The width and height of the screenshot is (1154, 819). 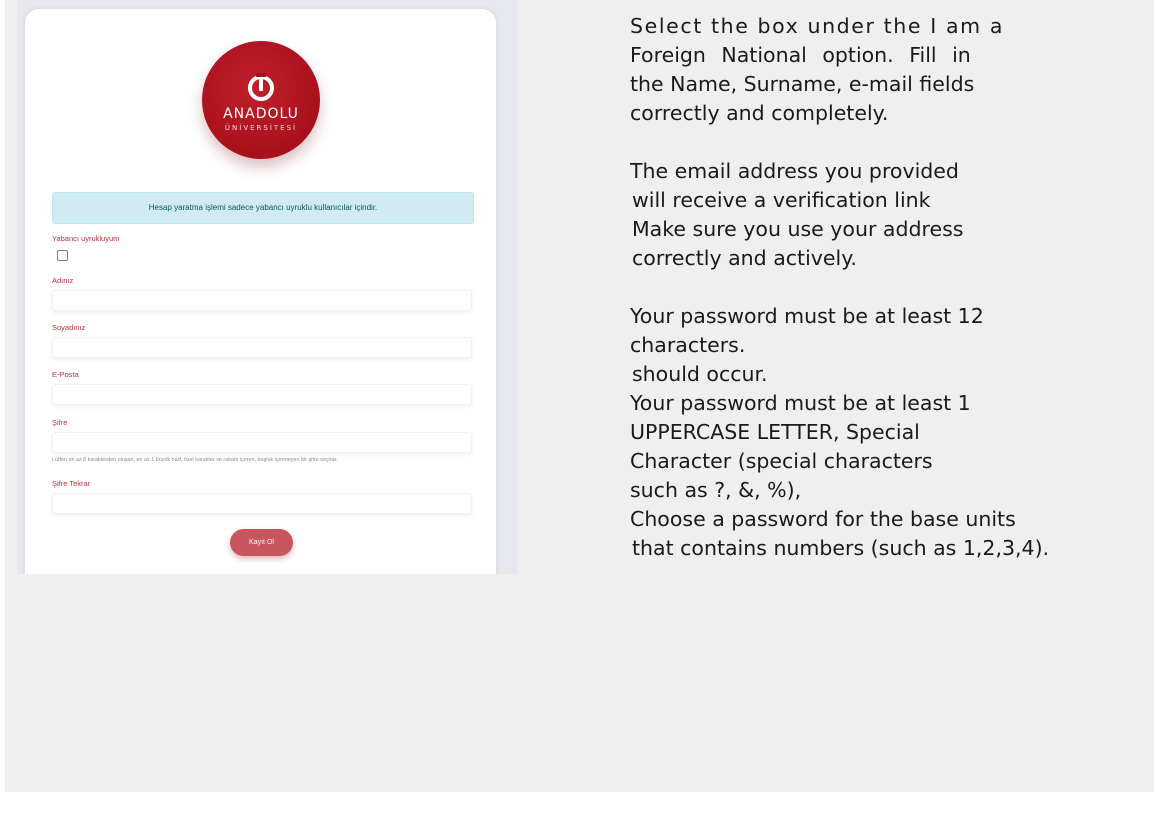 What do you see at coordinates (798, 229) in the screenshot?
I see `instruction-line: Make sure you use your address` at bounding box center [798, 229].